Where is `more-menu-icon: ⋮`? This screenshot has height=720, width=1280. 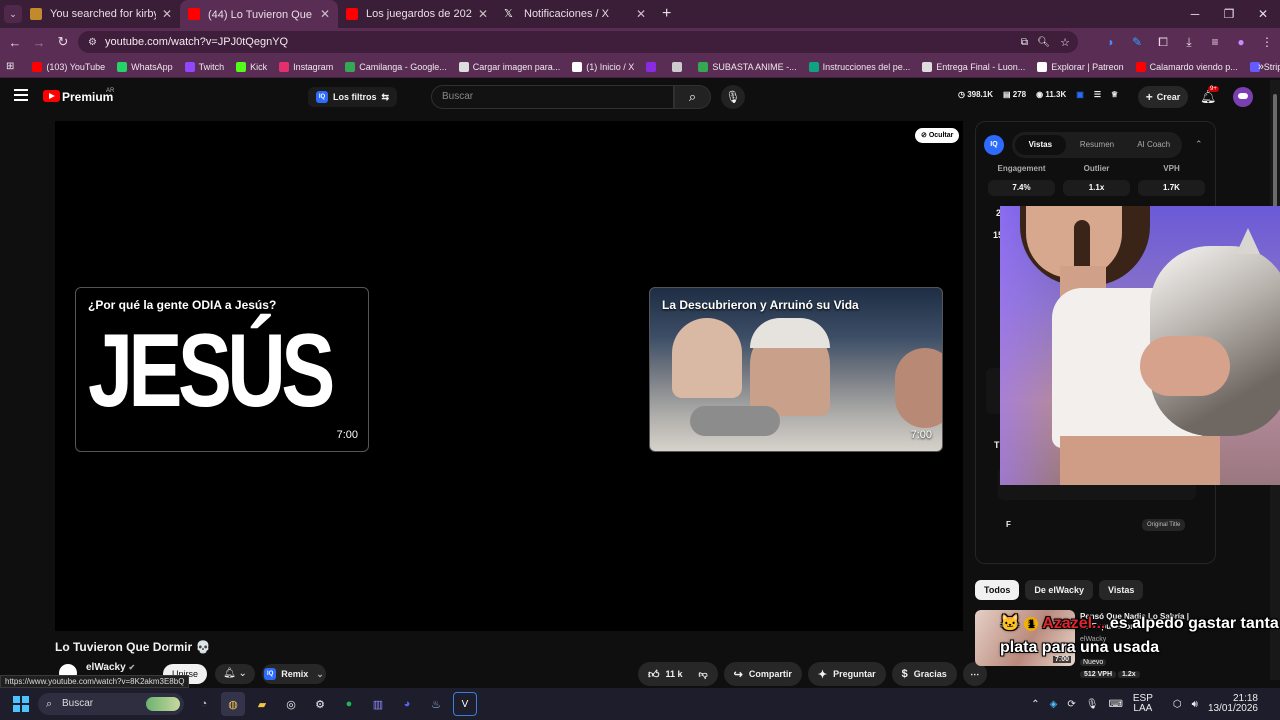 more-menu-icon: ⋮ is located at coordinates (1267, 42).